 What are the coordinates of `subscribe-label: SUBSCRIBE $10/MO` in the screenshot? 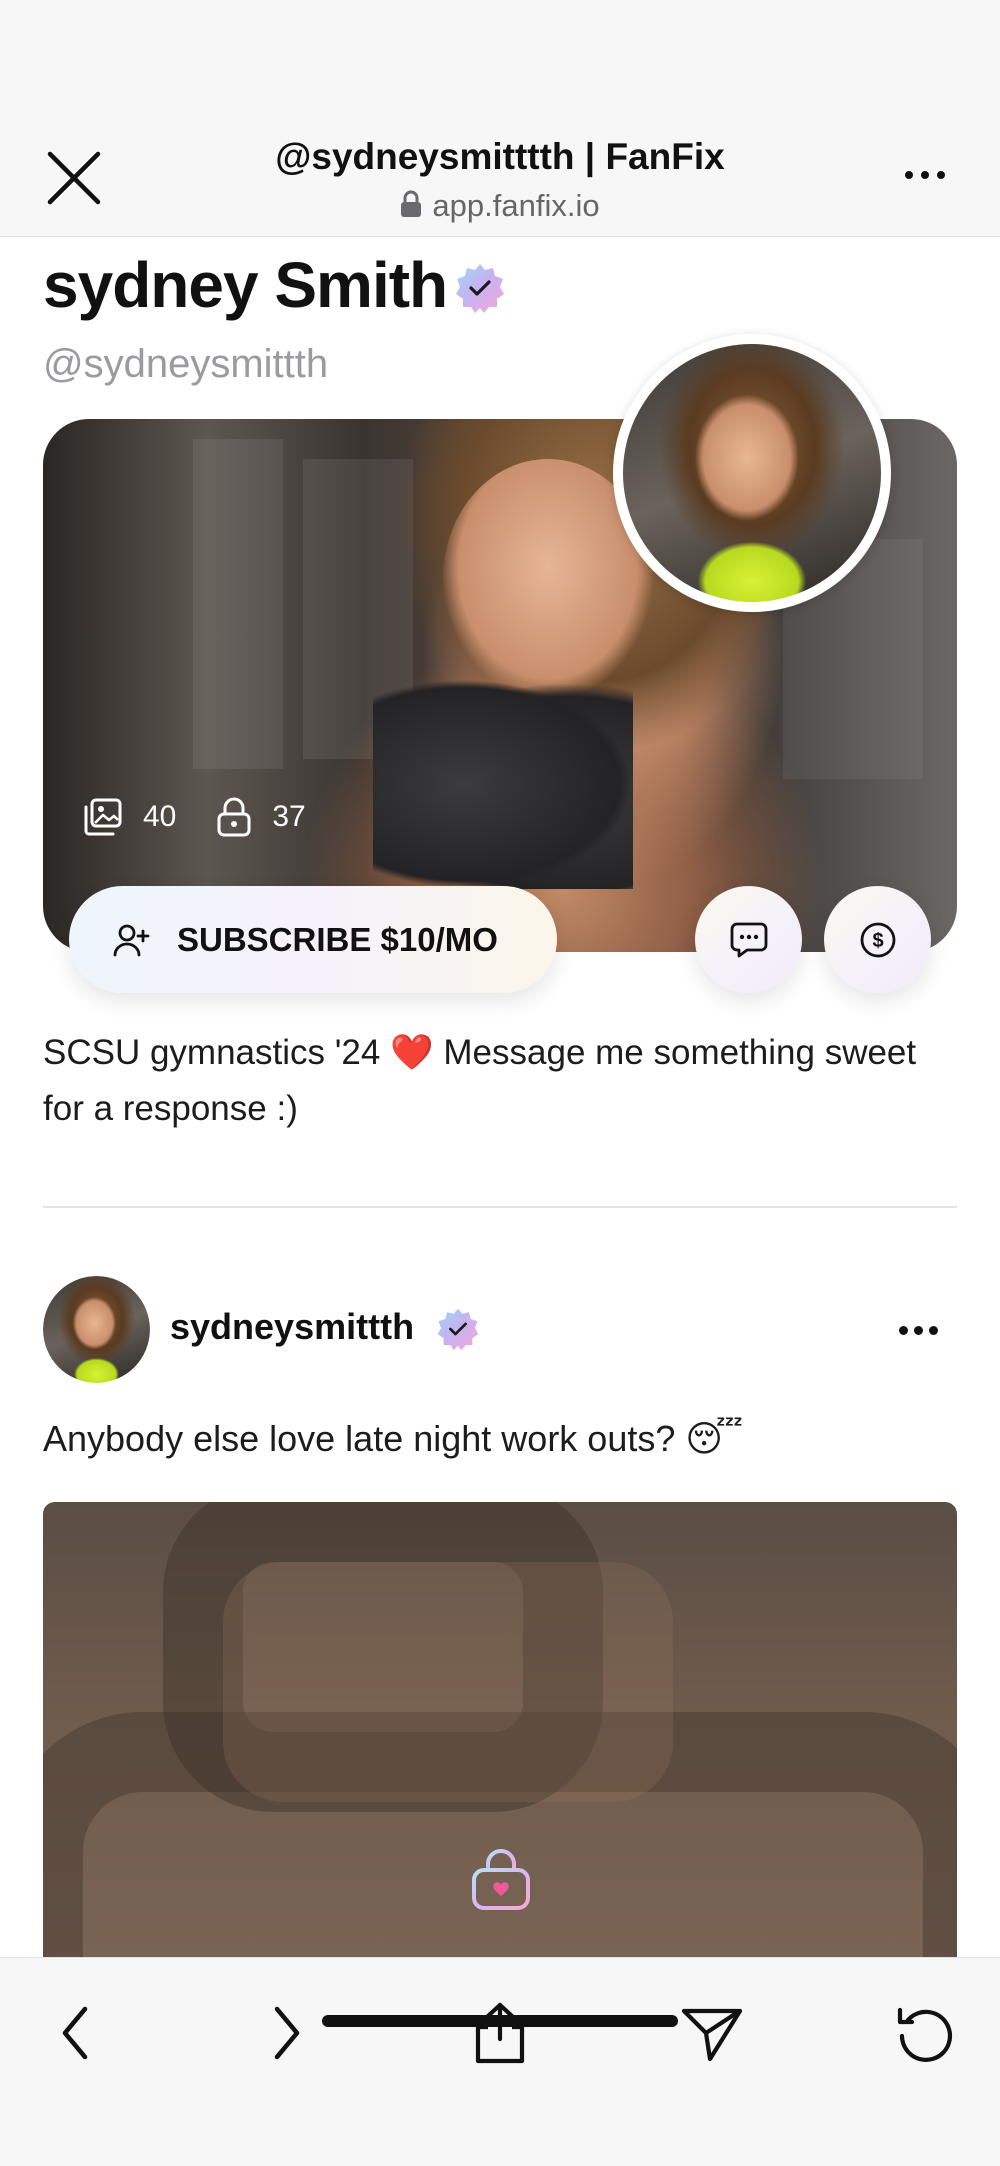 It's located at (337, 939).